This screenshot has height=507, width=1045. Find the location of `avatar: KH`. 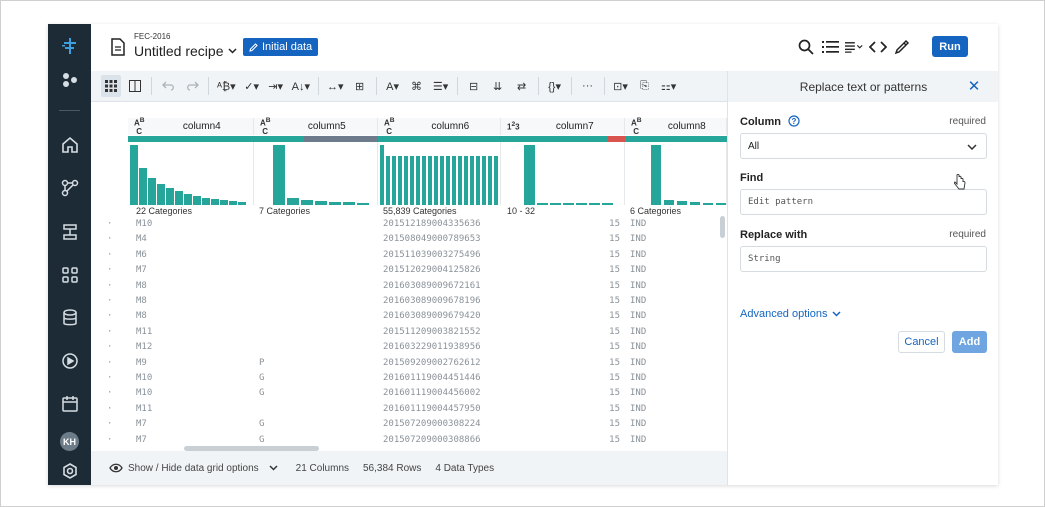

avatar: KH is located at coordinates (69, 441).